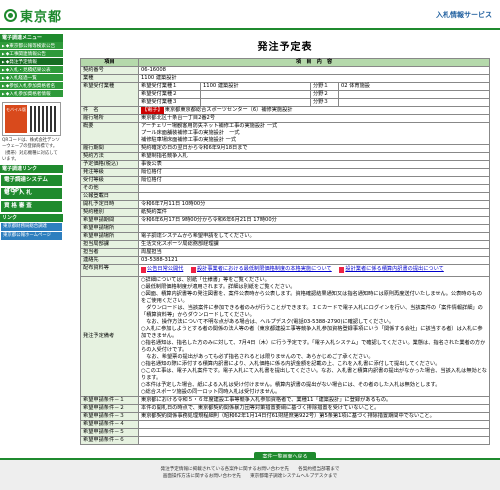 This screenshot has width=500, height=490. What do you see at coordinates (285, 432) in the screenshot?
I see `table-row: 希望申請条件－５` at bounding box center [285, 432].